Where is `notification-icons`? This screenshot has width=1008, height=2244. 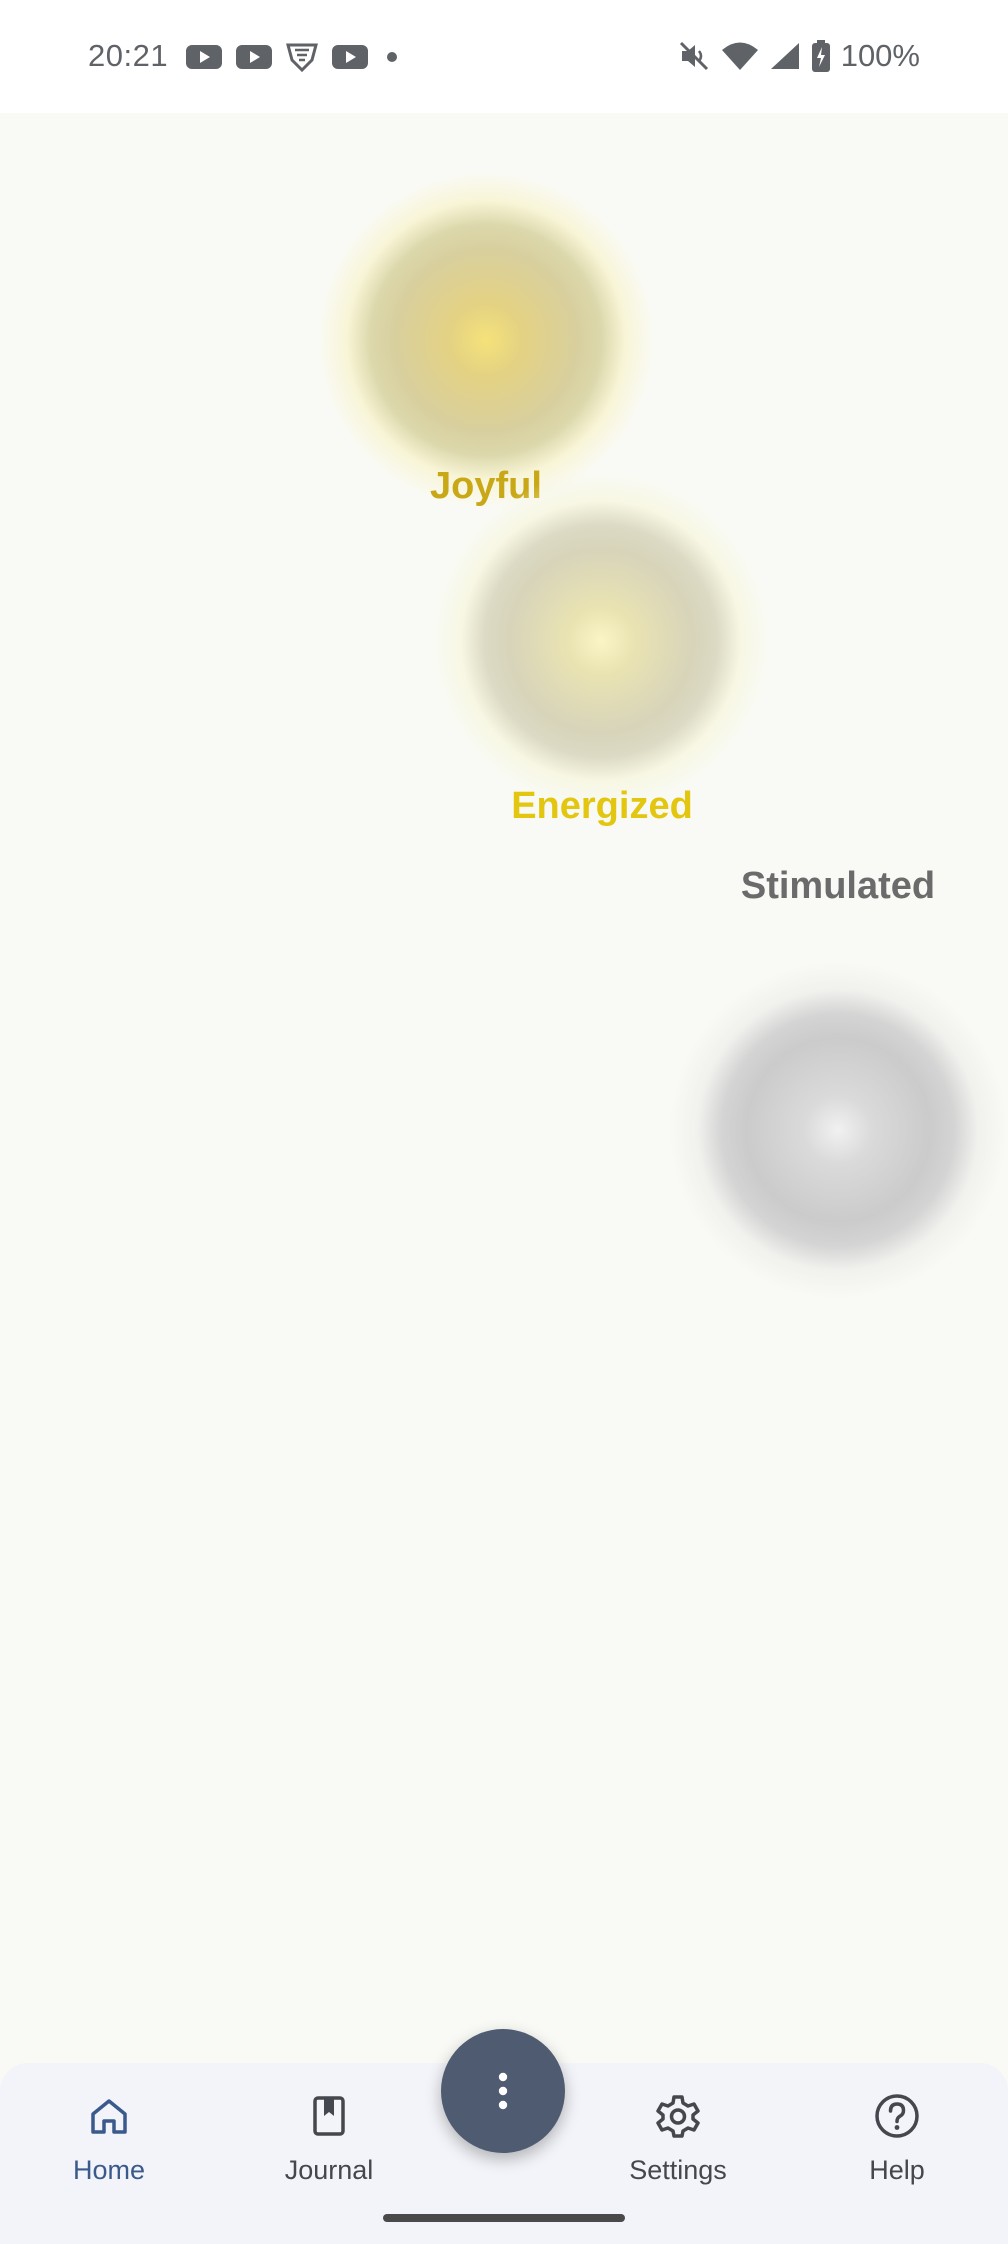
notification-icons is located at coordinates (294, 57).